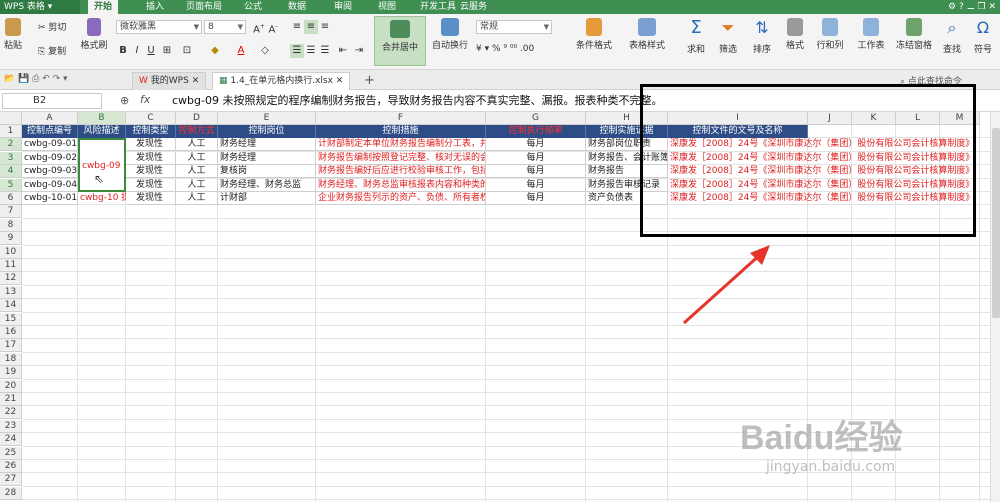 The width and height of the screenshot is (1000, 502). Describe the element at coordinates (343, 51) in the screenshot. I see `indent-button: ⇤` at that location.